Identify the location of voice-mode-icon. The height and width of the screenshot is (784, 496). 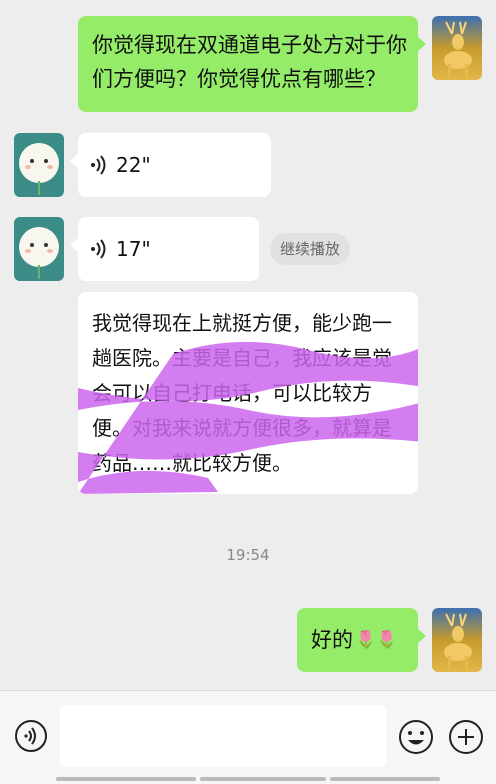
(31, 738).